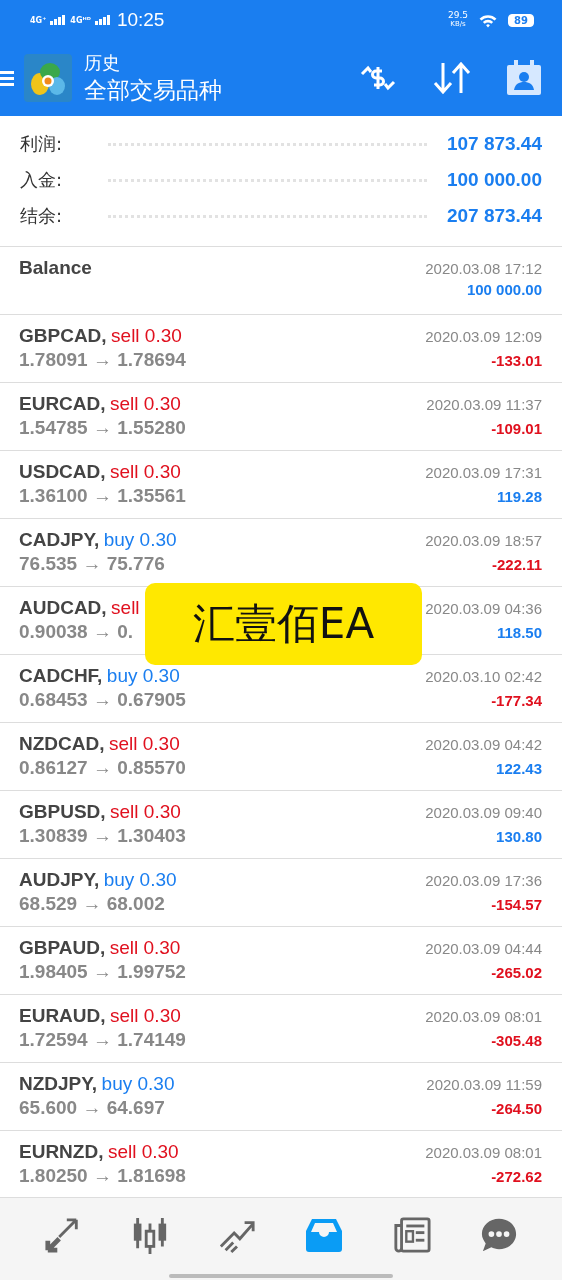 The image size is (562, 1280). What do you see at coordinates (92, 1108) in the screenshot?
I see `price-range: 65.600 → 64.697` at bounding box center [92, 1108].